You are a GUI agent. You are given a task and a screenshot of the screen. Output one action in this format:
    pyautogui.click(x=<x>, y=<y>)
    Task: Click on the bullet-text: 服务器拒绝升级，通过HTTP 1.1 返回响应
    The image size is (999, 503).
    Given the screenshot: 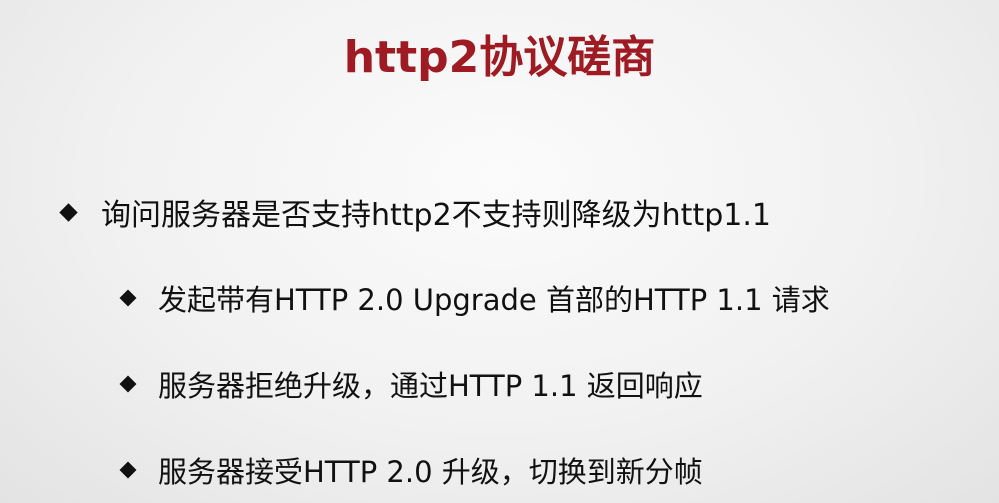 What is the action you would take?
    pyautogui.click(x=430, y=386)
    